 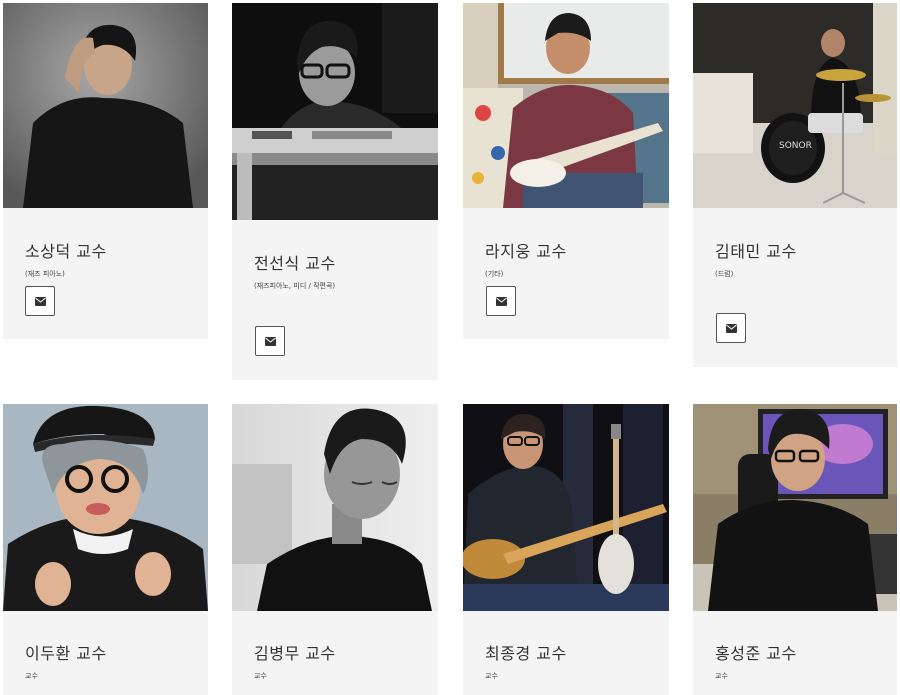 I want to click on faculty-role: (재즈피아노, 미디 / 작편곡), so click(x=295, y=286).